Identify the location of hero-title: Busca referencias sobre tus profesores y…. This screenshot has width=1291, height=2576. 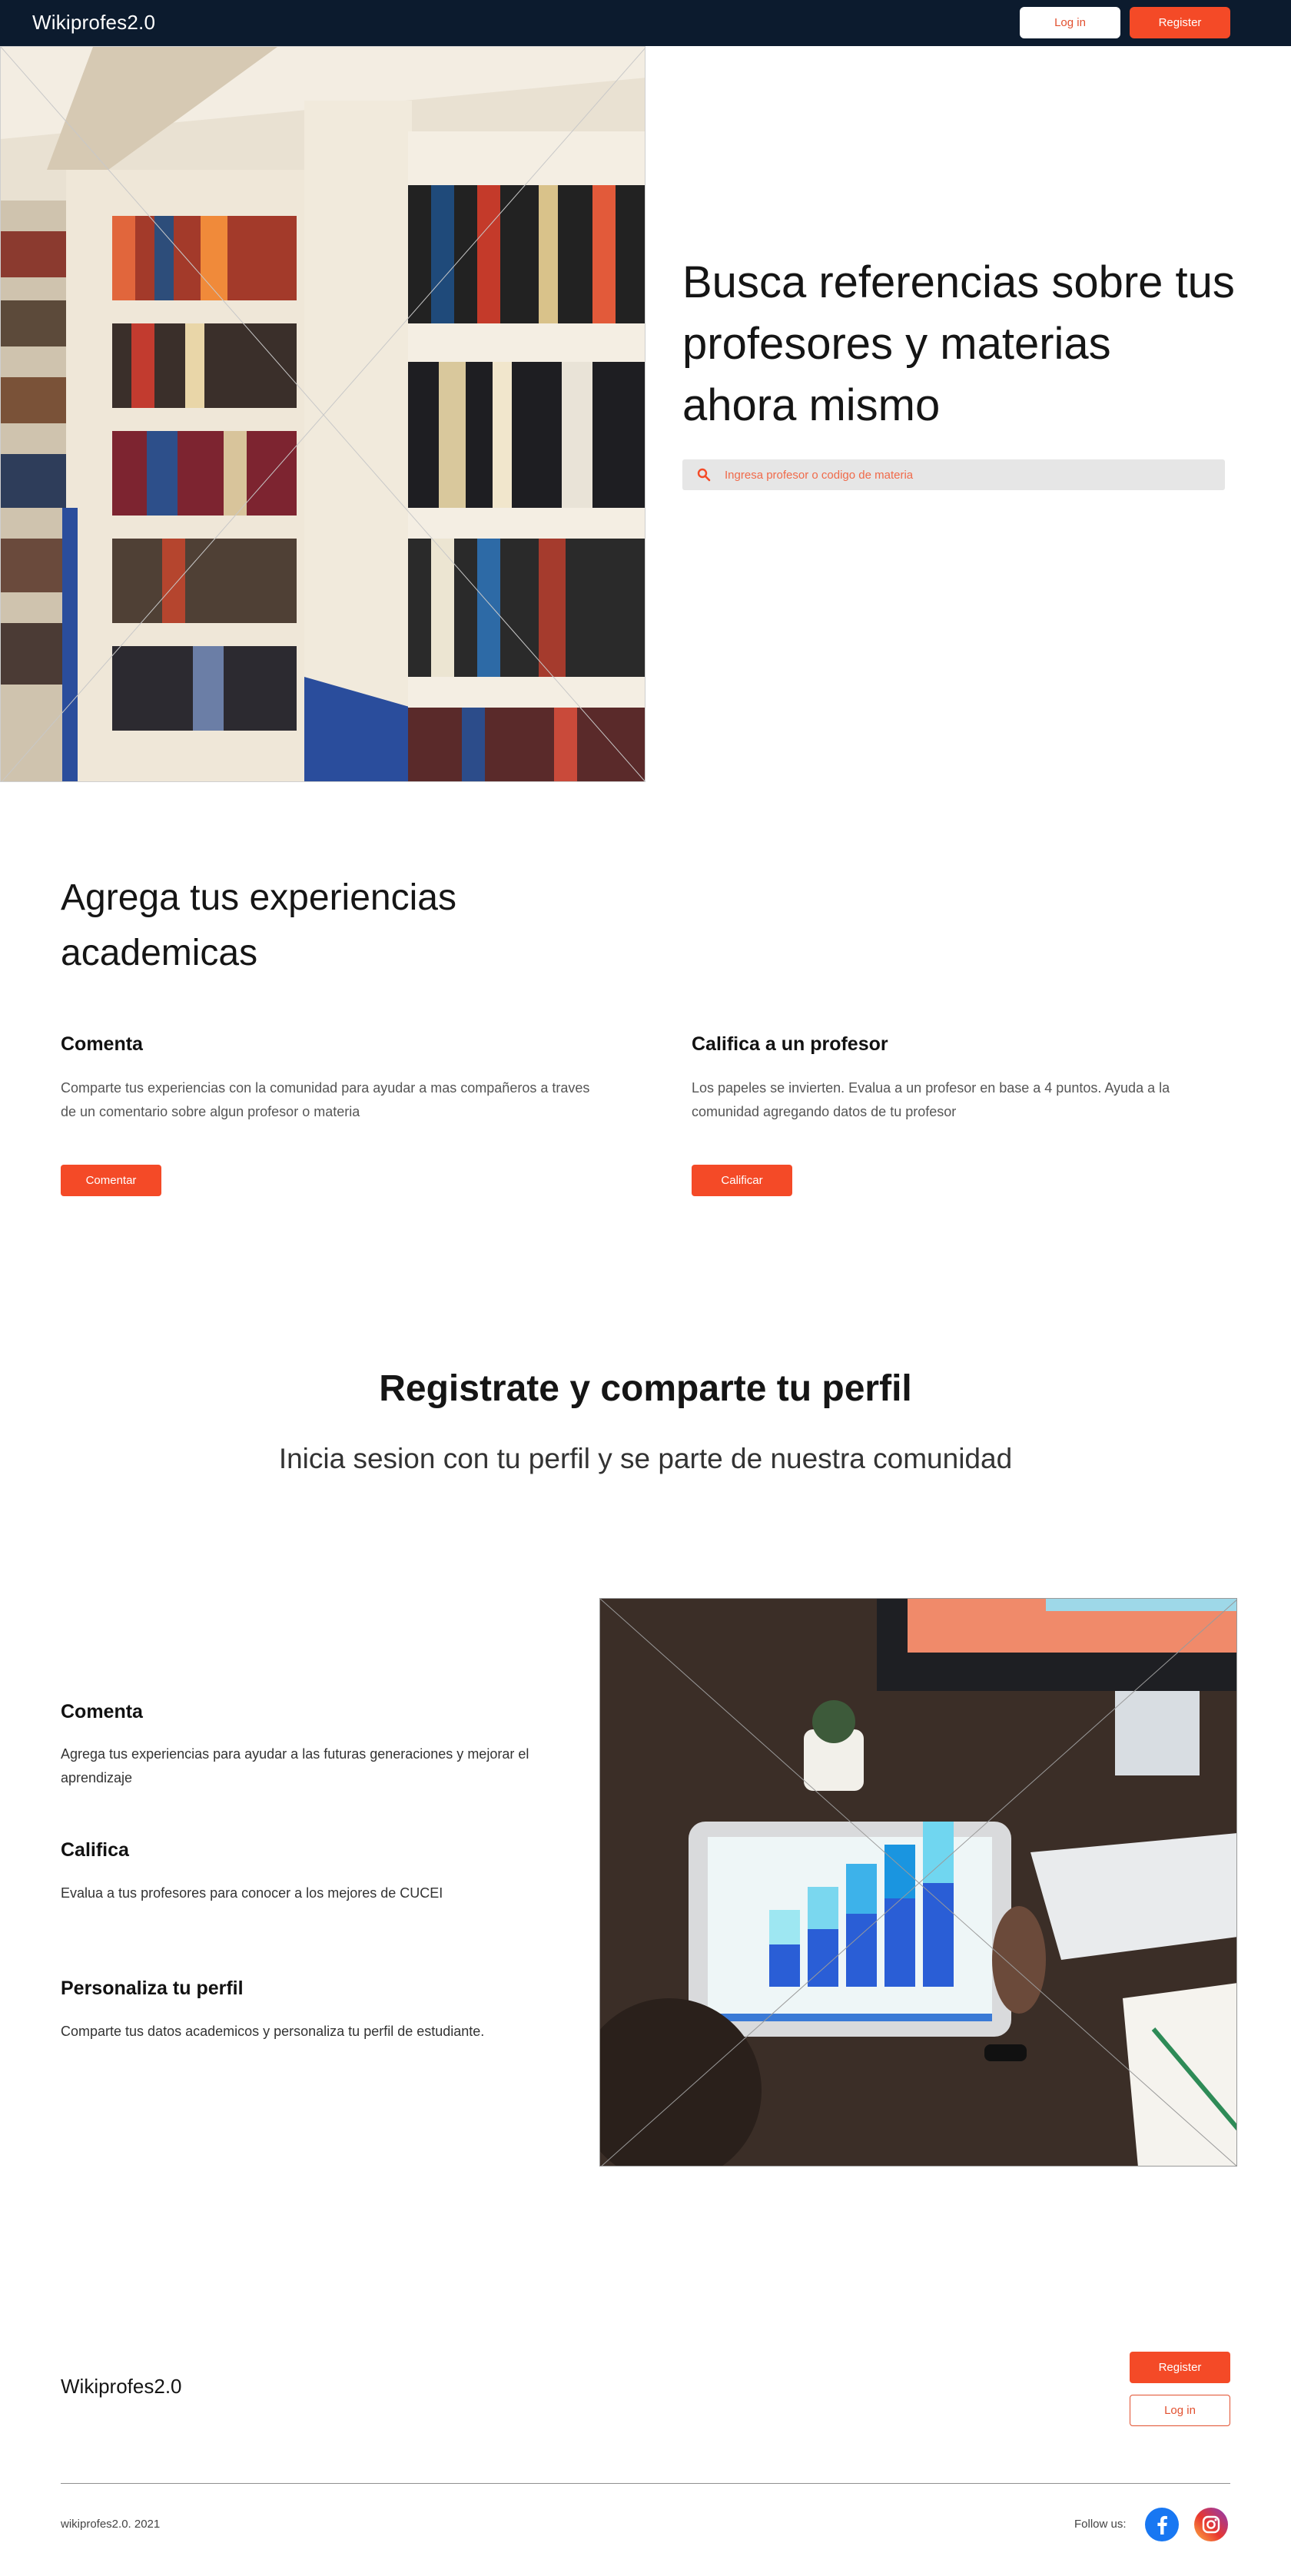
(959, 343).